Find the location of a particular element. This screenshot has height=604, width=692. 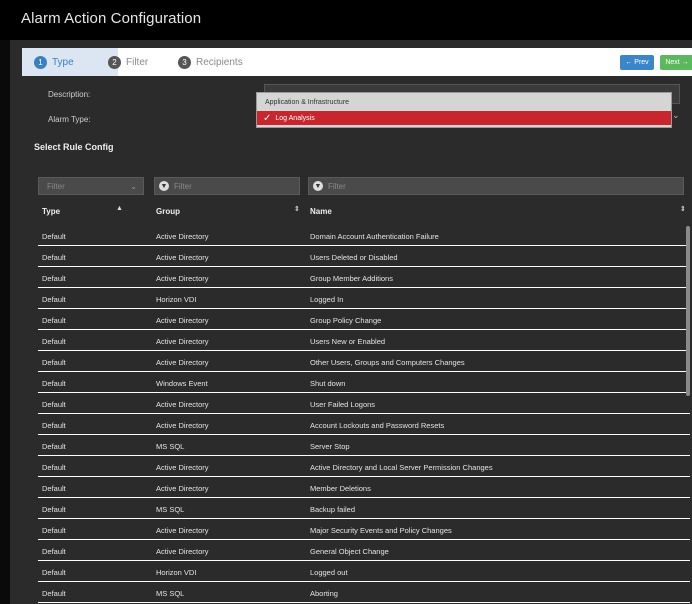

table-header: Type ▲ Group ⇕ Name ⇕ is located at coordinates (364, 212).